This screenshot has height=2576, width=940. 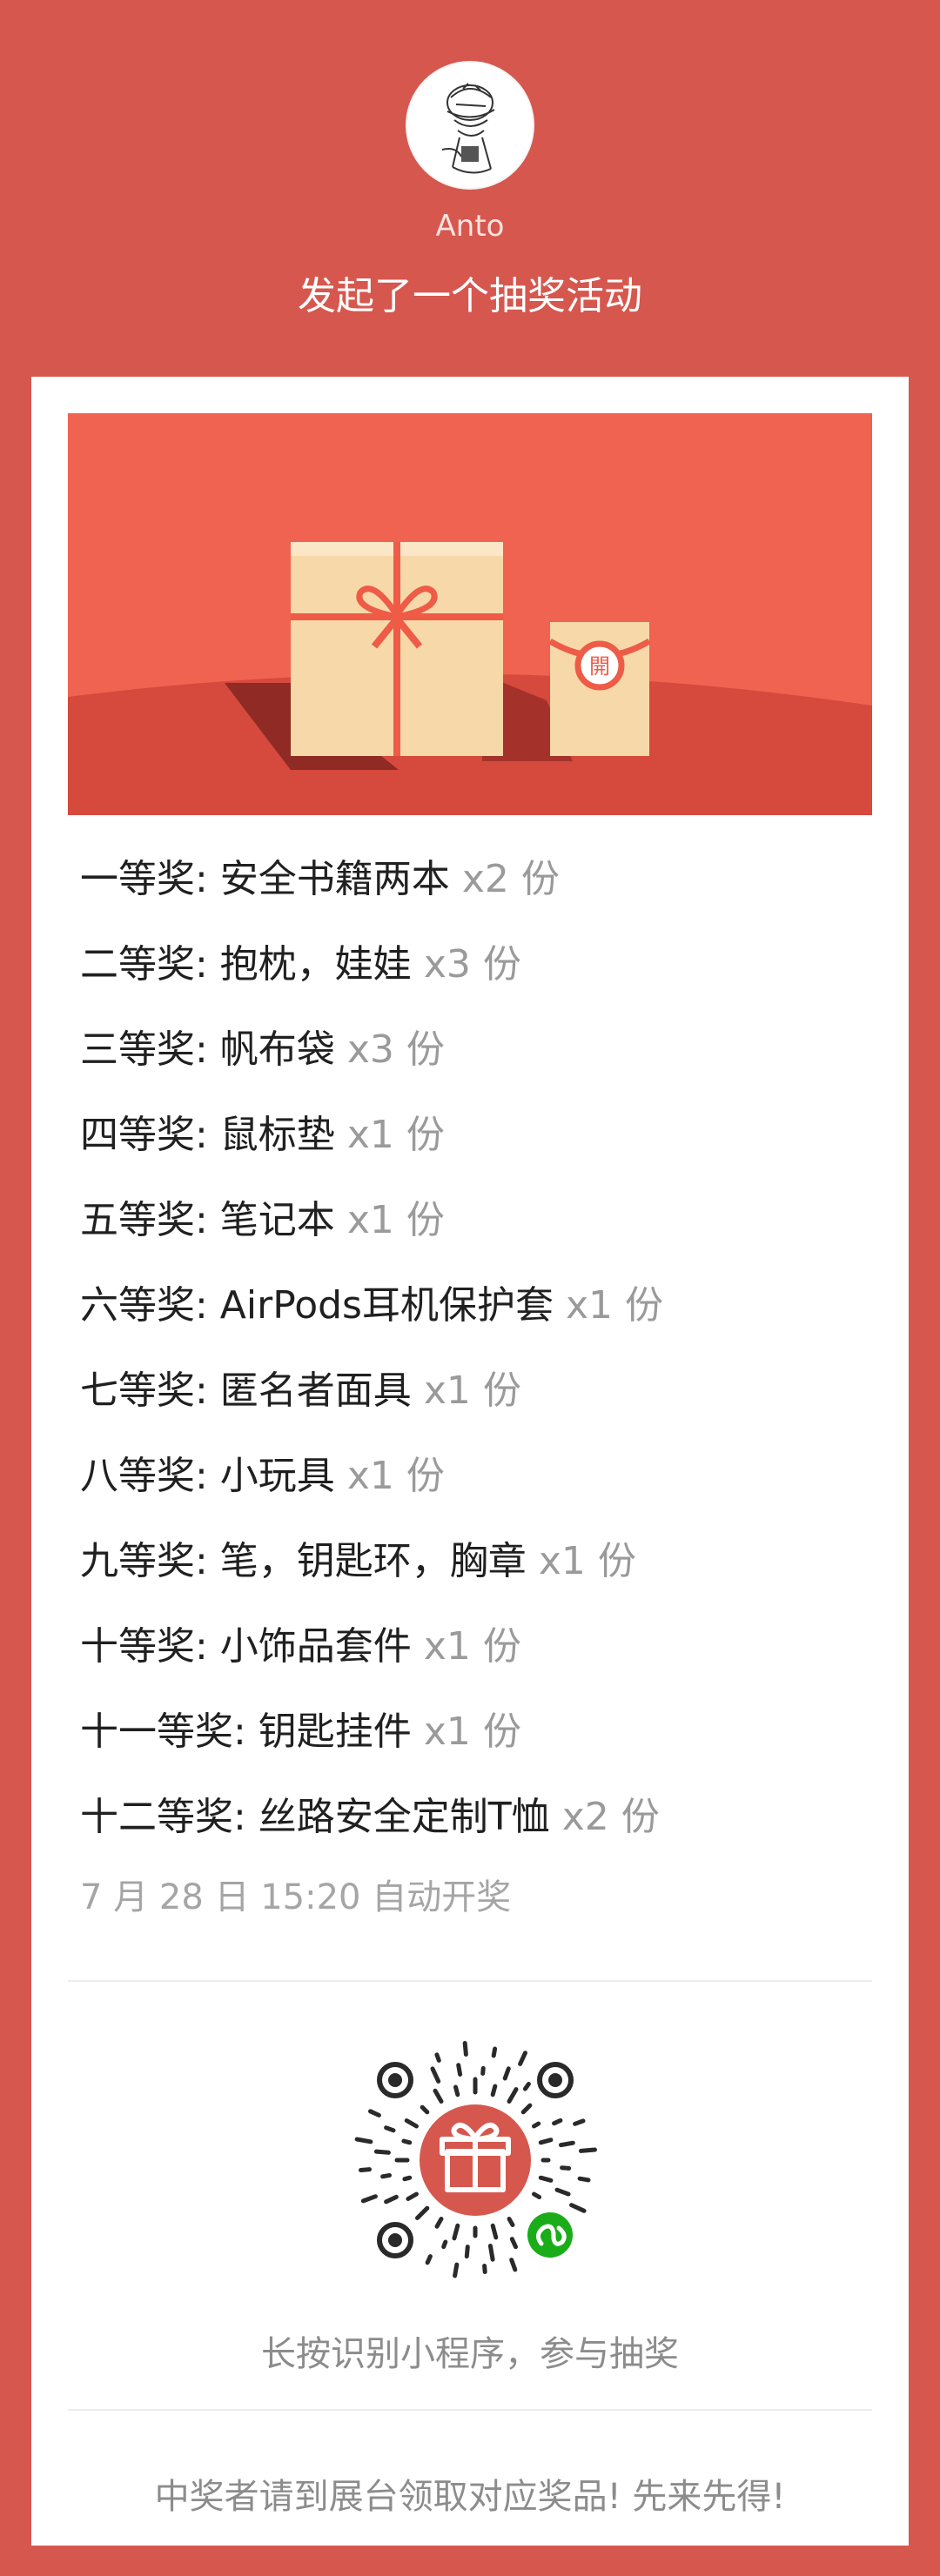 What do you see at coordinates (296, 1897) in the screenshot?
I see `draw-time: 7 月 28 日 15:20 自动开奖` at bounding box center [296, 1897].